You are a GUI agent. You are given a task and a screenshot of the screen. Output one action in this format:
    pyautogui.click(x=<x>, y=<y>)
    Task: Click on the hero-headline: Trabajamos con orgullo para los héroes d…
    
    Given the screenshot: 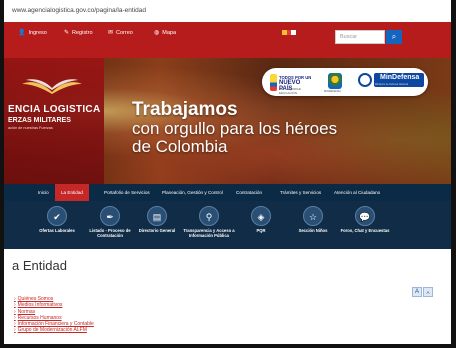 What is the action you would take?
    pyautogui.click(x=234, y=128)
    